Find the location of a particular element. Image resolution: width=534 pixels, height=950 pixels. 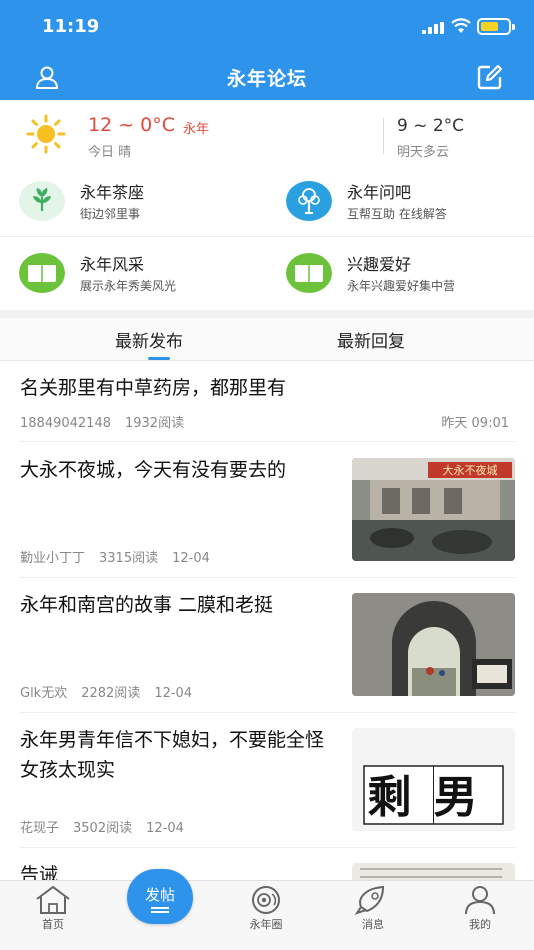

circle-icon is located at coordinates (266, 900).